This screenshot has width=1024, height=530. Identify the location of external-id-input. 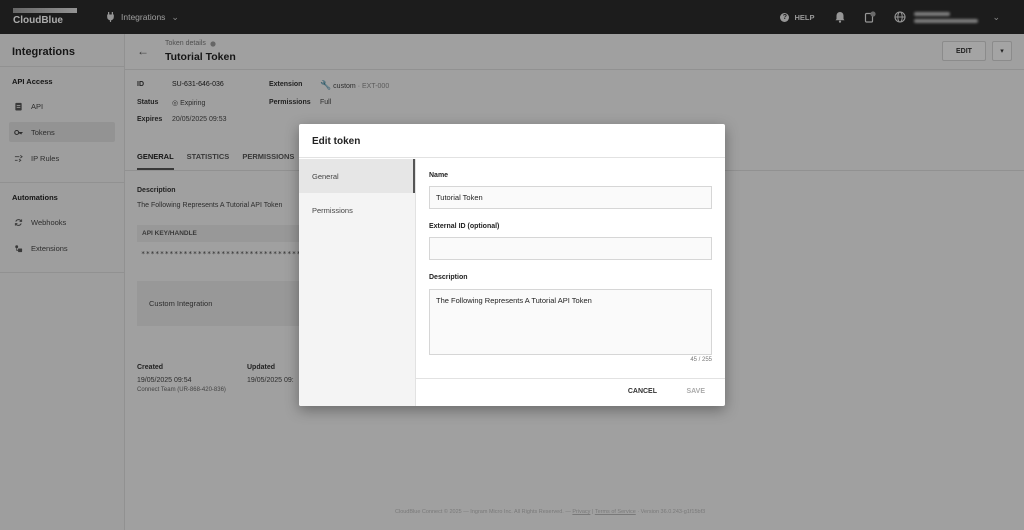
(570, 248).